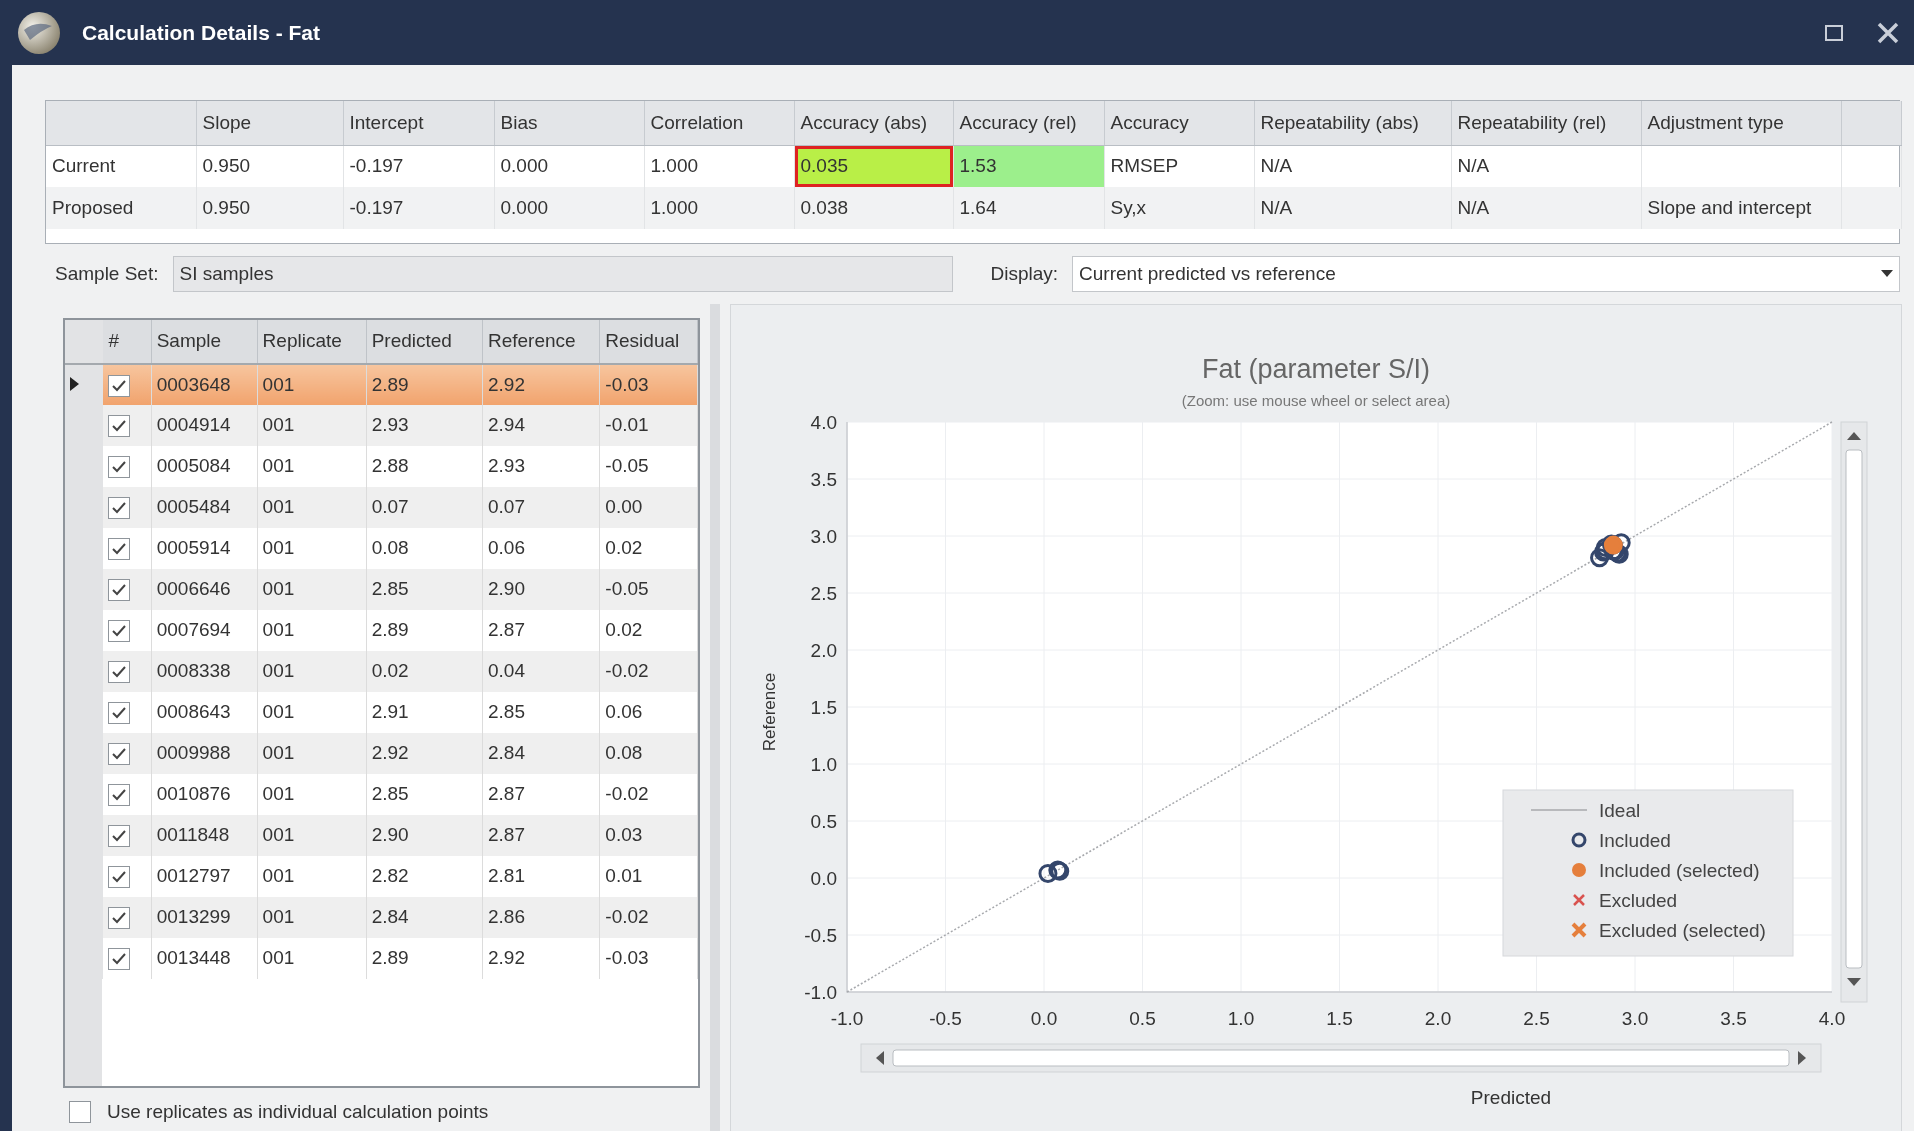 This screenshot has height=1131, width=1914. Describe the element at coordinates (648, 753) in the screenshot. I see `table-cell: 0.08` at that location.